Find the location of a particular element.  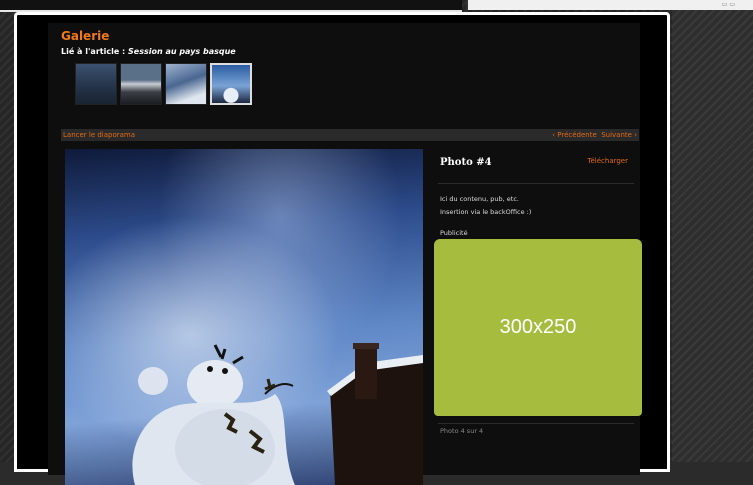

photo-title: Photo #4 is located at coordinates (466, 162).